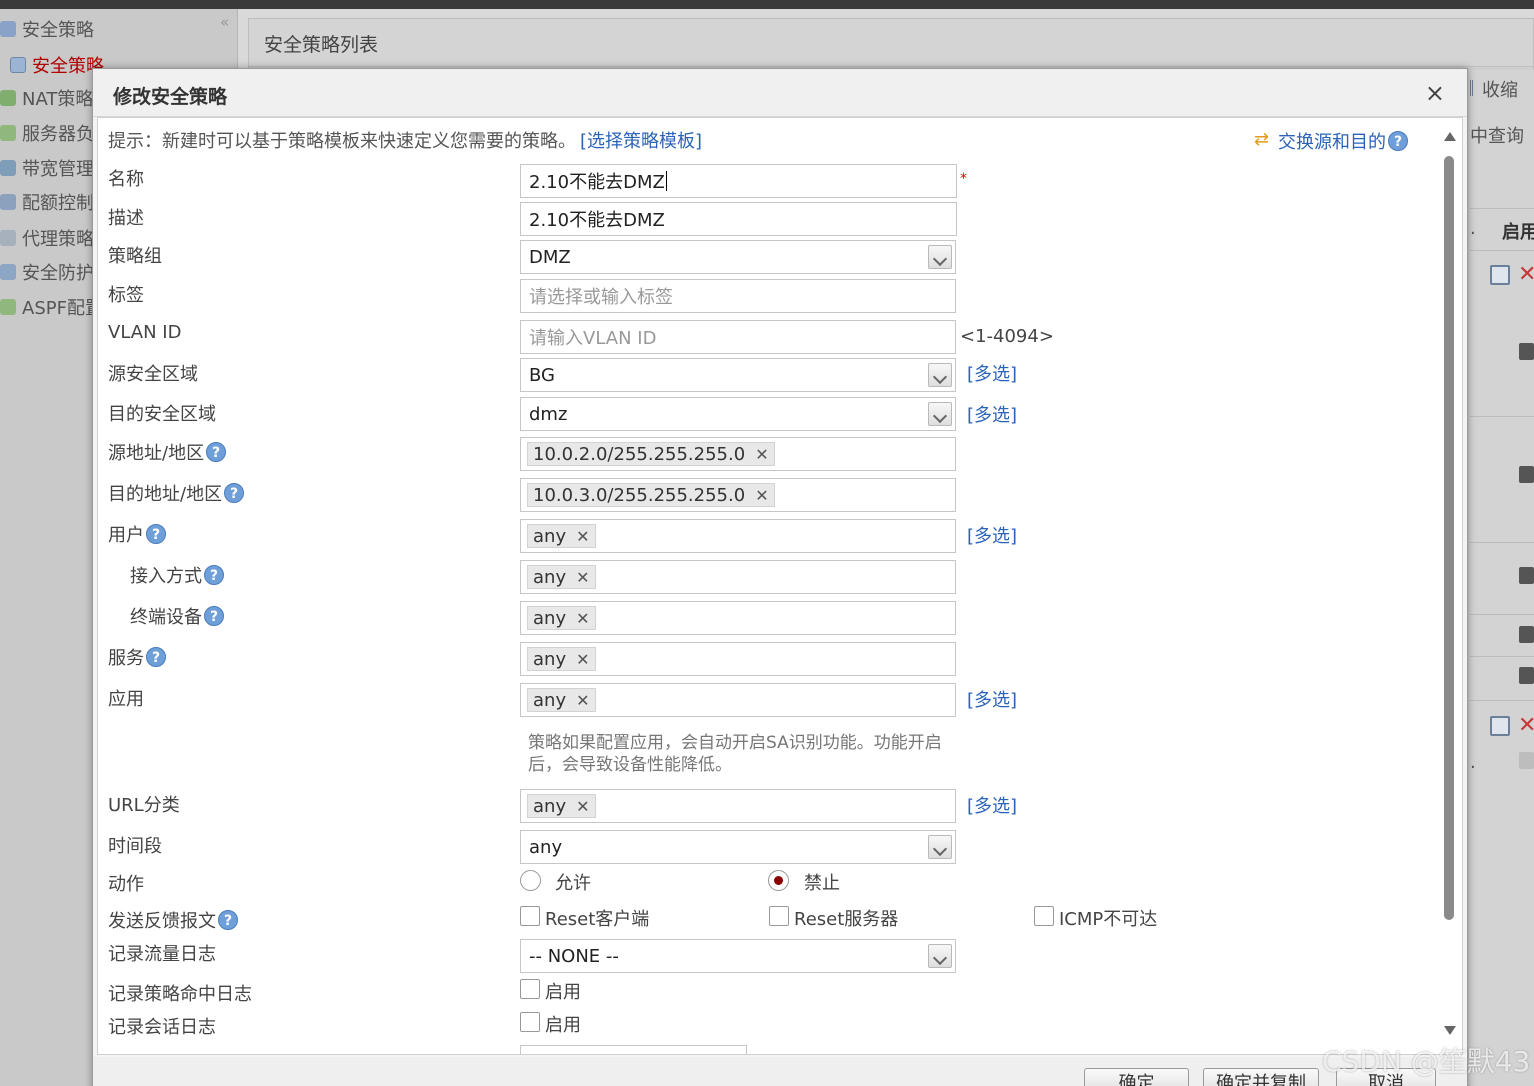 The height and width of the screenshot is (1086, 1534). What do you see at coordinates (47, 202) in the screenshot?
I see `nav-item-quota: 配额控制` at bounding box center [47, 202].